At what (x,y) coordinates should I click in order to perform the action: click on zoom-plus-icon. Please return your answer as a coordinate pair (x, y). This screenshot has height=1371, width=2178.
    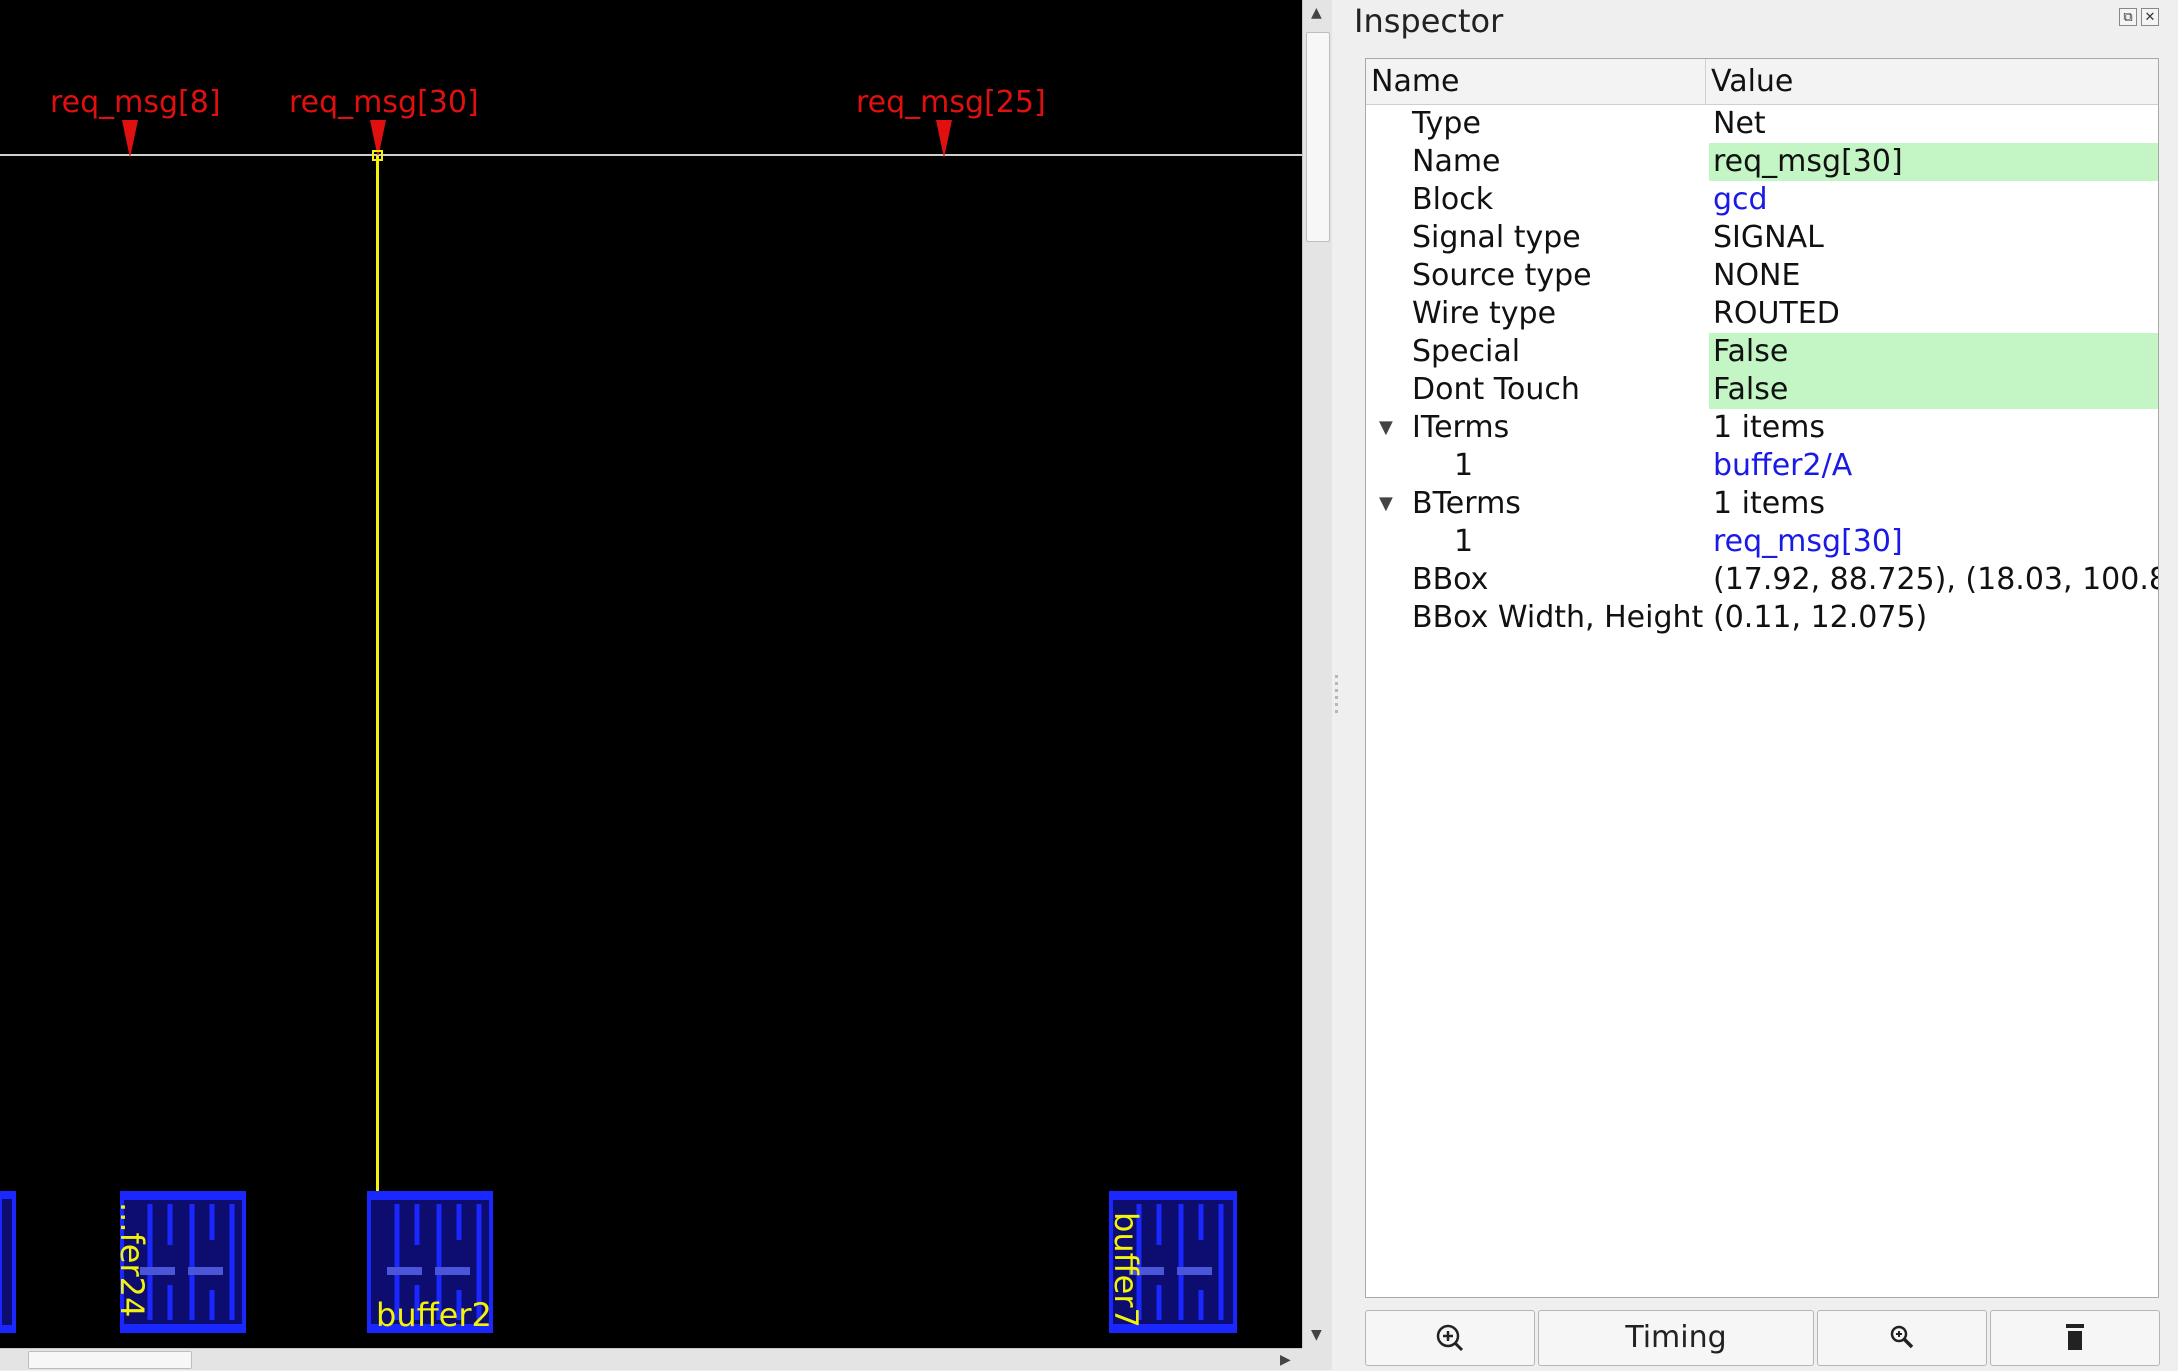
    Looking at the image, I should click on (1450, 1338).